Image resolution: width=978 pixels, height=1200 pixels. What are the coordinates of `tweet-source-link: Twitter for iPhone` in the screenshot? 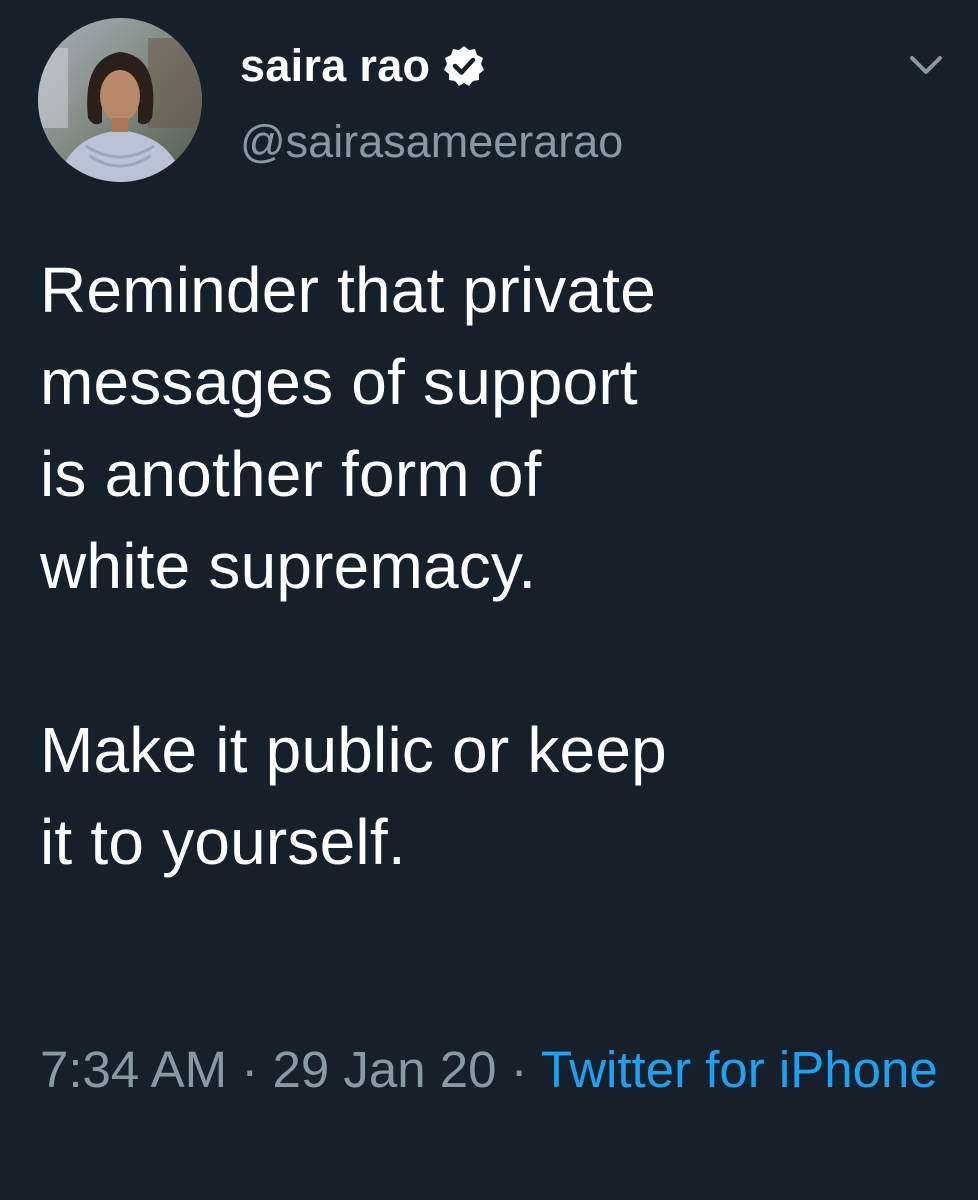 It's located at (739, 1069).